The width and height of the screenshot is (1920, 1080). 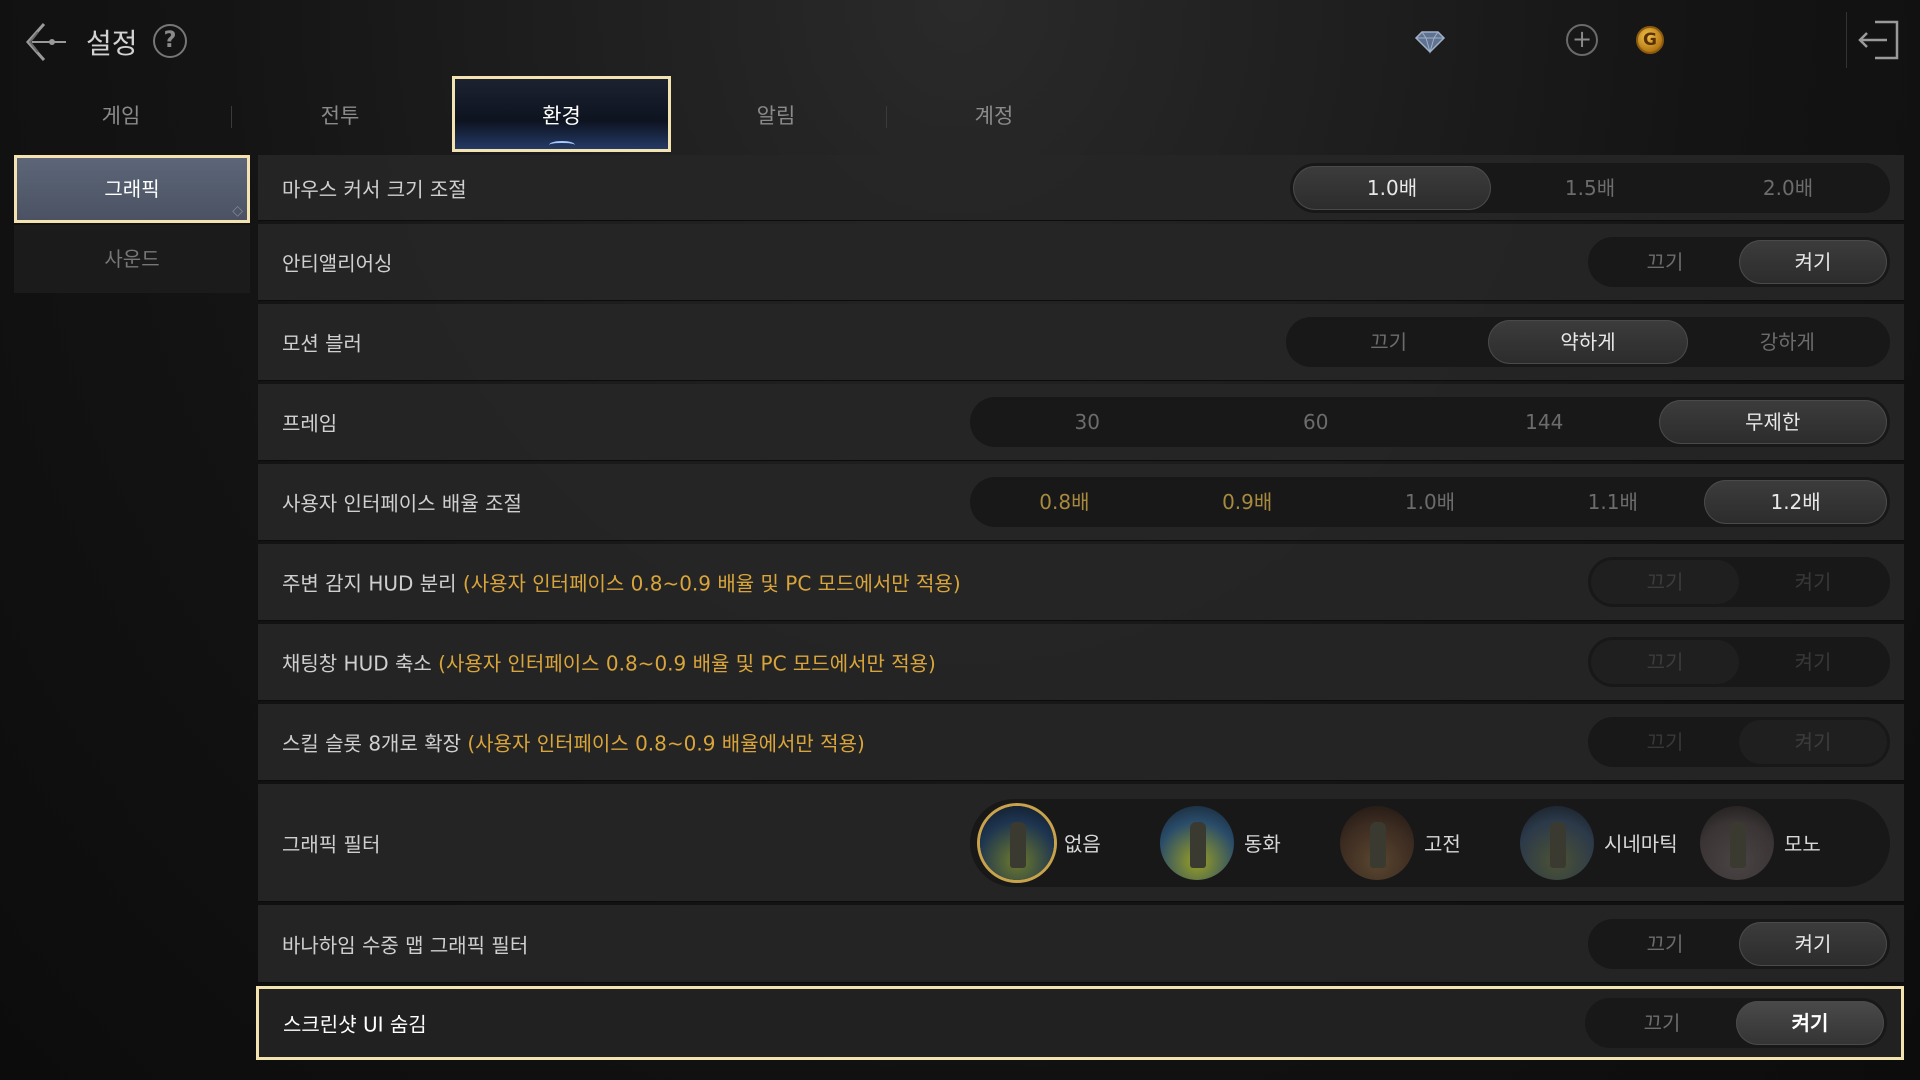 I want to click on option-1-2x: 1.2배, so click(x=1795, y=502).